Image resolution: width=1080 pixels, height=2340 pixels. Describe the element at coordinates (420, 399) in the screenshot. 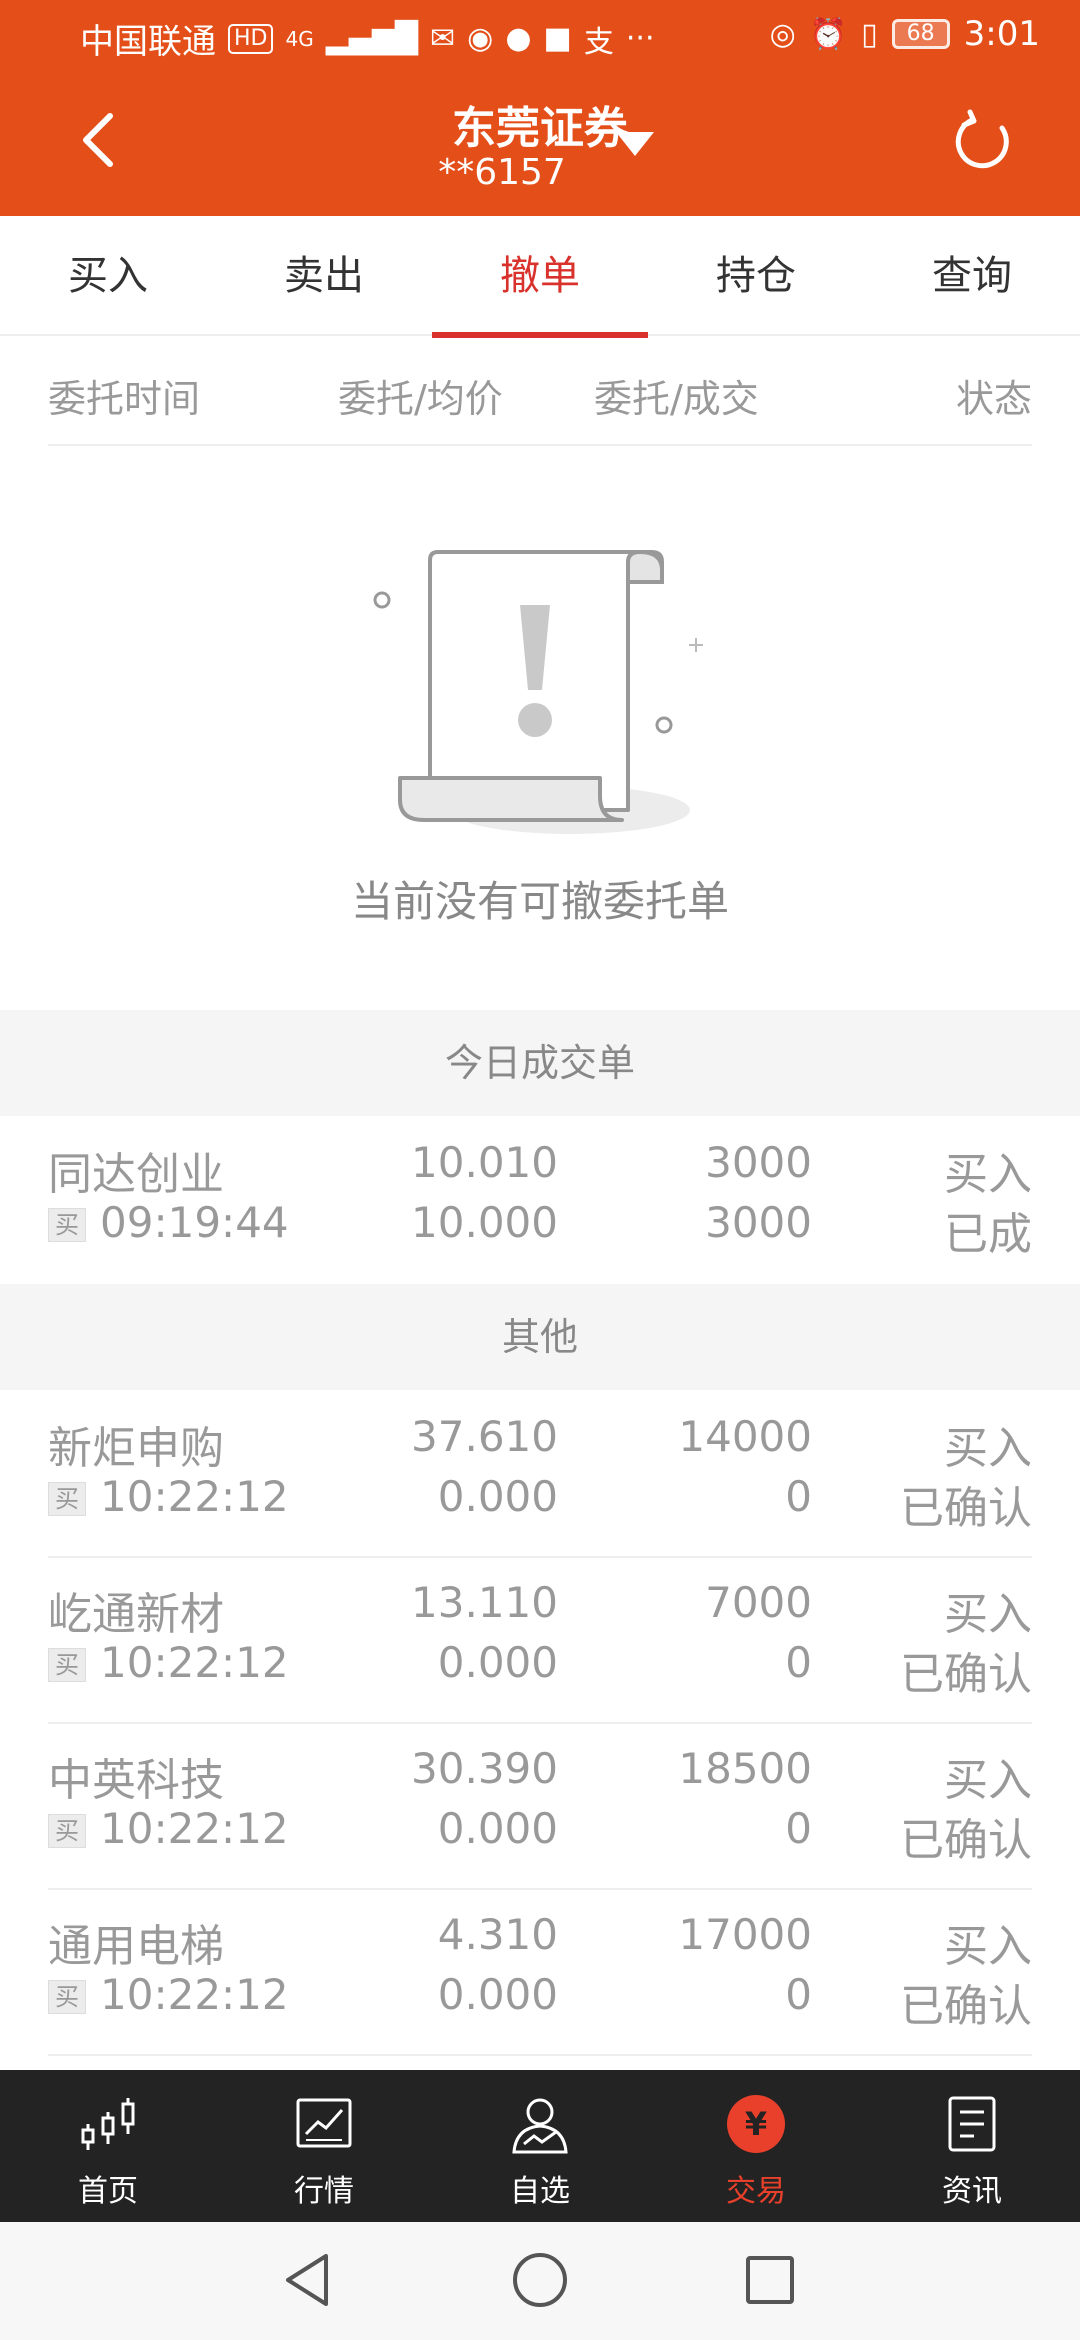

I see `col-order-price: 委托/均价` at that location.